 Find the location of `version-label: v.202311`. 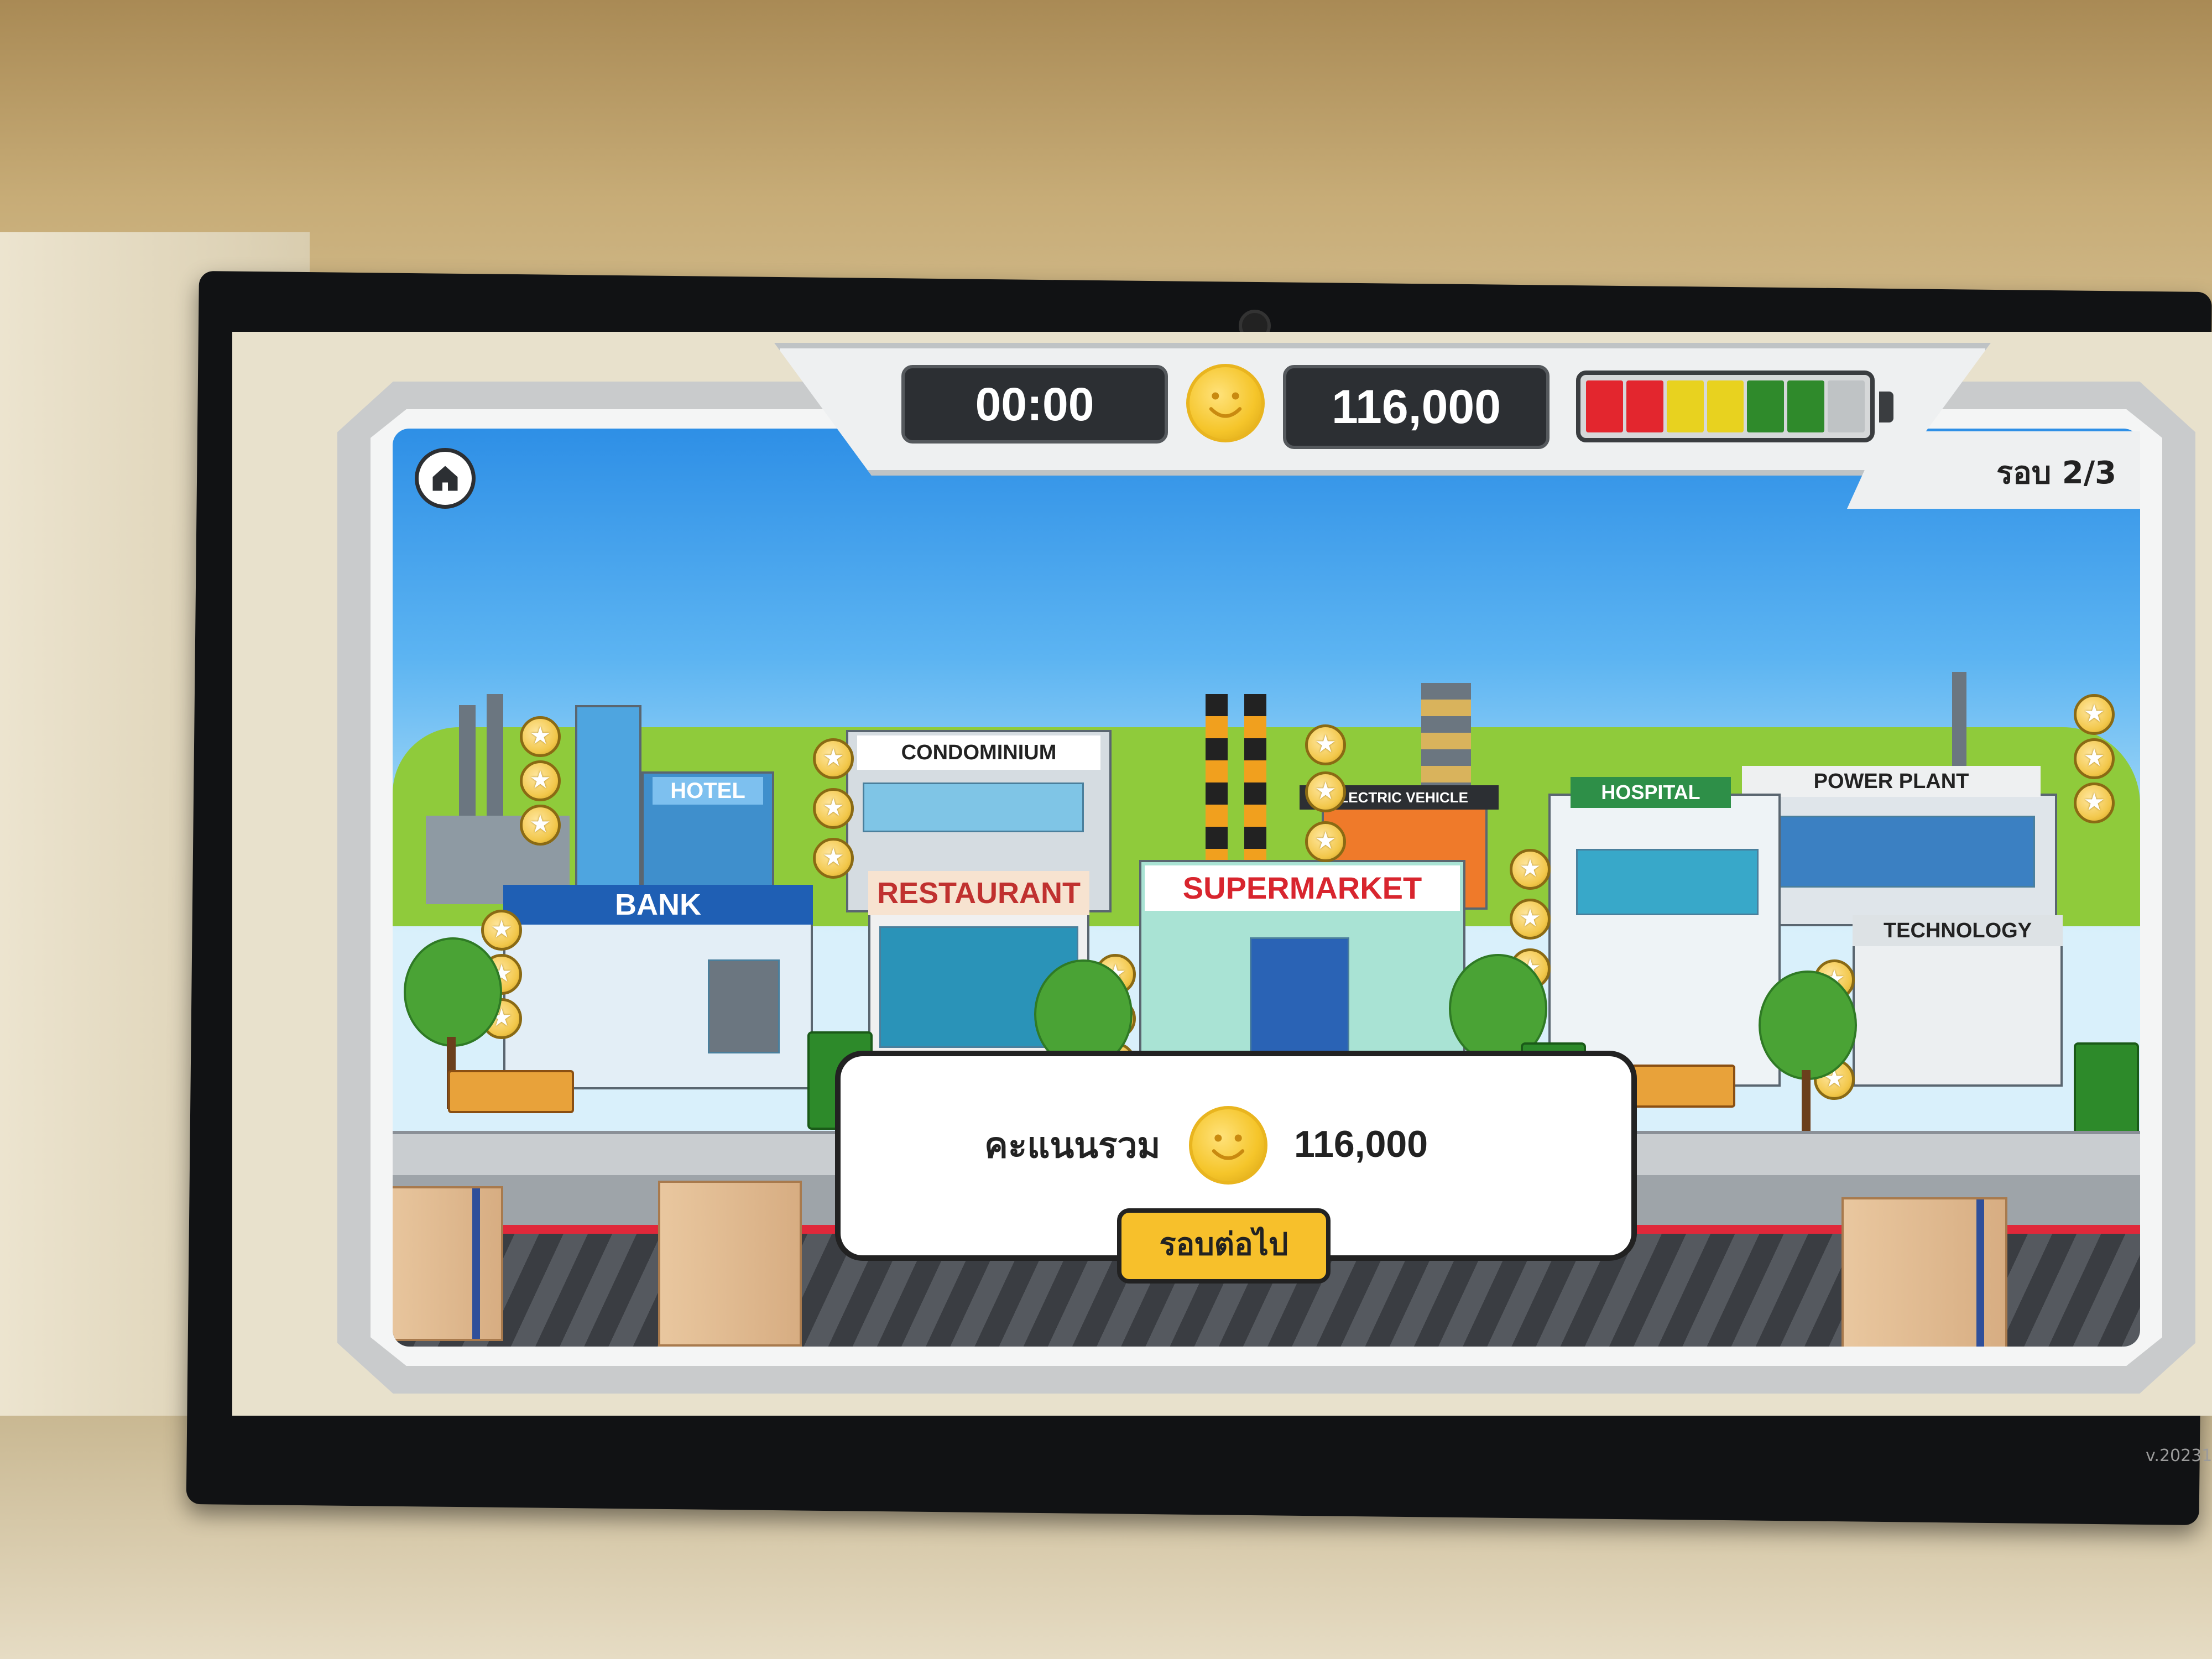

version-label: v.202311 is located at coordinates (2179, 1456).